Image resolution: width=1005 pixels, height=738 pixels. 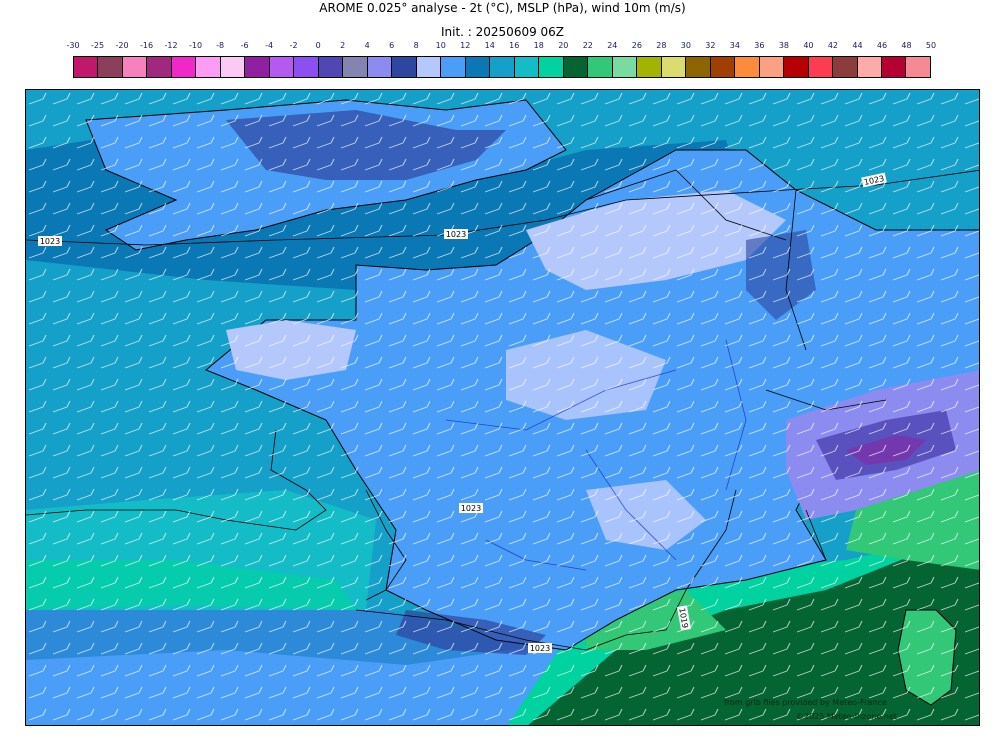 I want to click on colorbar, so click(x=502, y=67).